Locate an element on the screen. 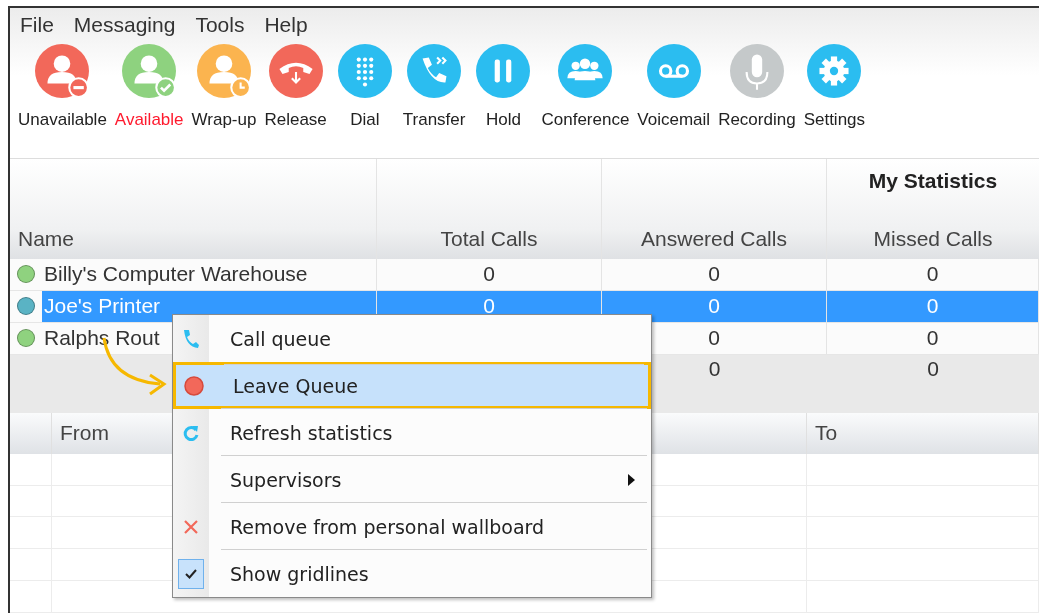 This screenshot has width=1039, height=613. group-heading: My Statistics is located at coordinates (933, 181).